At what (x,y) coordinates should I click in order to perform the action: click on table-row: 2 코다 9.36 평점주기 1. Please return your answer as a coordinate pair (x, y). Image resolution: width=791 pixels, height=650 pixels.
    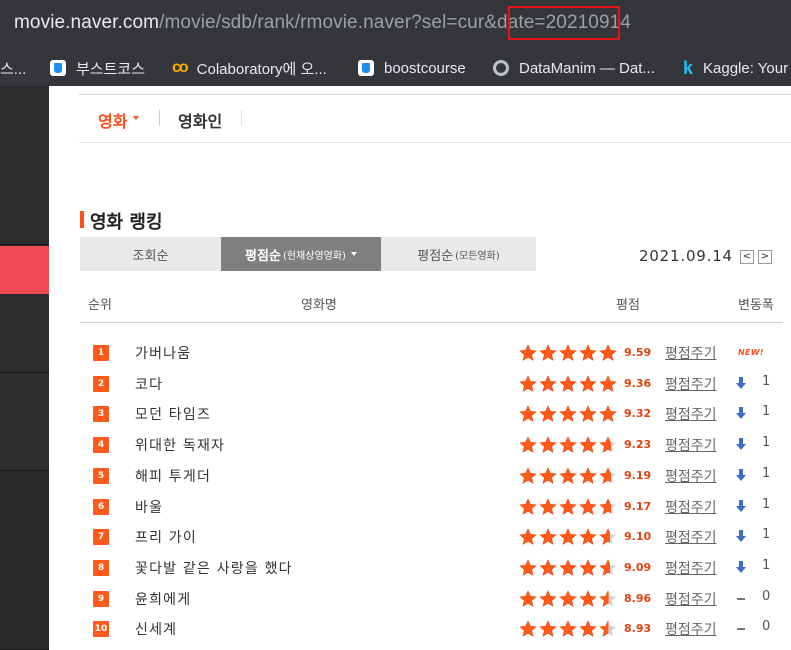
    Looking at the image, I should click on (395, 383).